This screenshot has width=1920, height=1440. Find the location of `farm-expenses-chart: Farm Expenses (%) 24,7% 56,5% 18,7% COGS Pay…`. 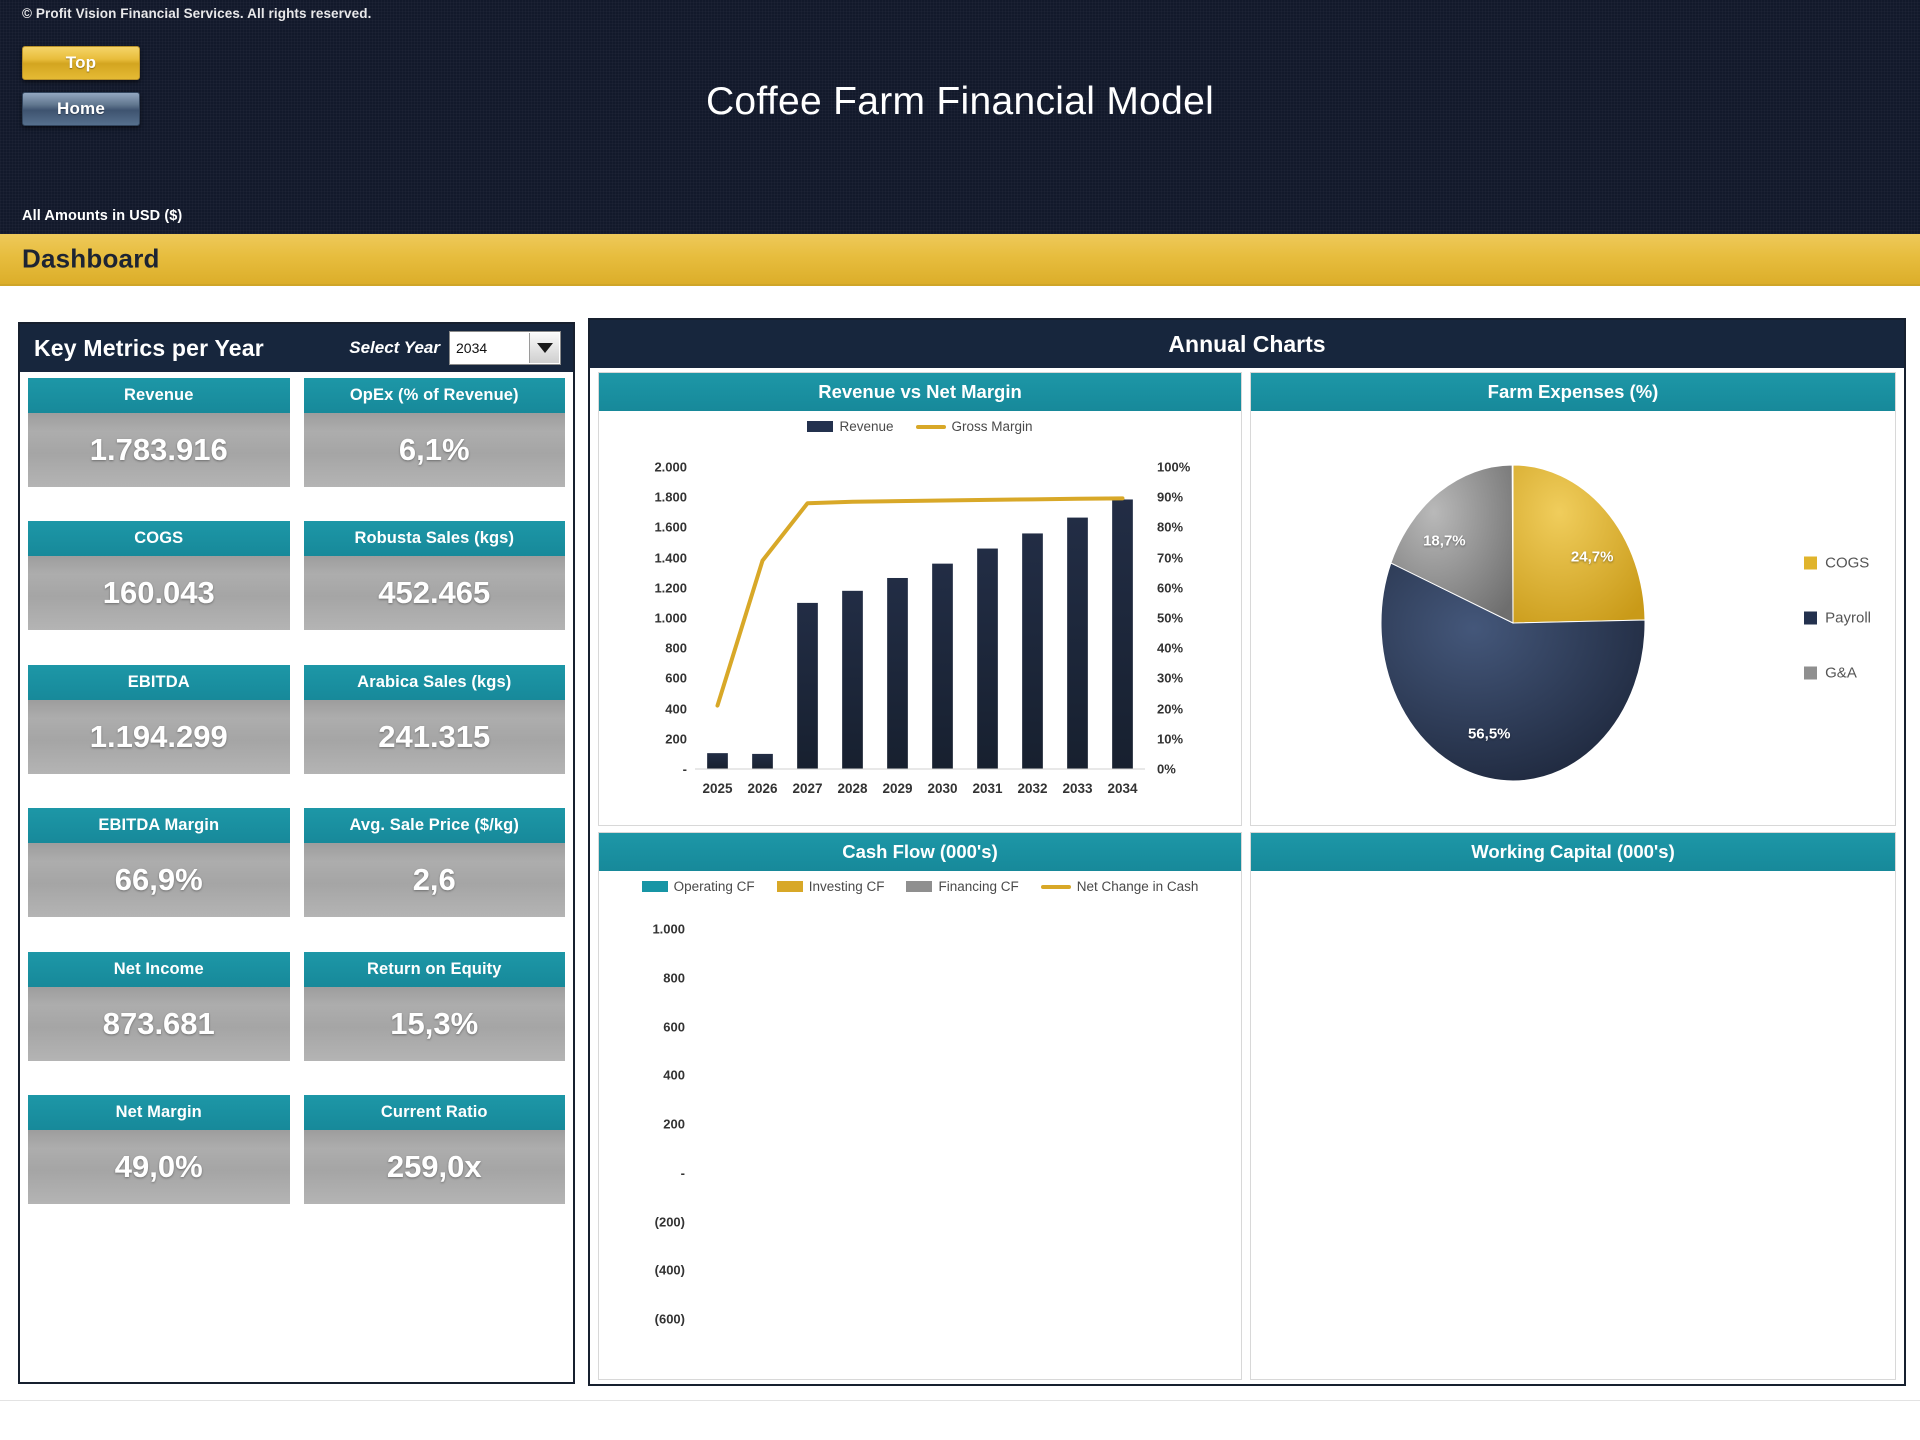

farm-expenses-chart: Farm Expenses (%) 24,7% 56,5% 18,7% COGS Pay… is located at coordinates (1573, 599).